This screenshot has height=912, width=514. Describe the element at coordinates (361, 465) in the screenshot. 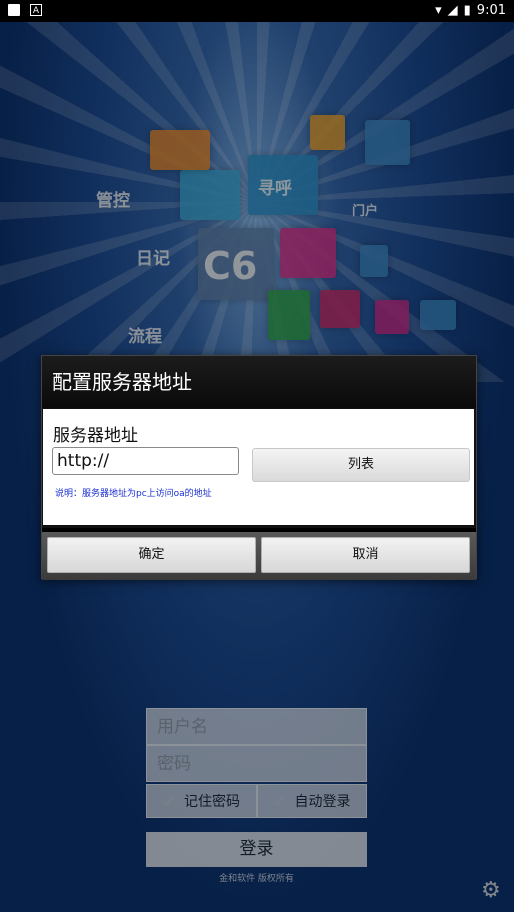

I see `list-button: 列表` at that location.